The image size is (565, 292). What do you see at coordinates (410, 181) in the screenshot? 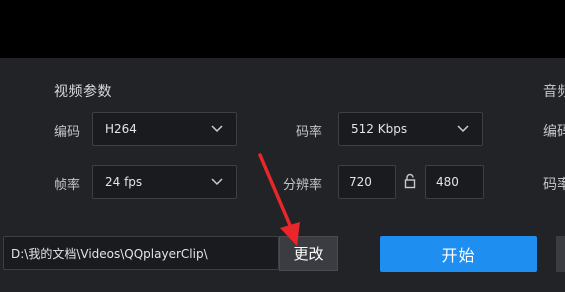
I see `aspect-lock-icon` at bounding box center [410, 181].